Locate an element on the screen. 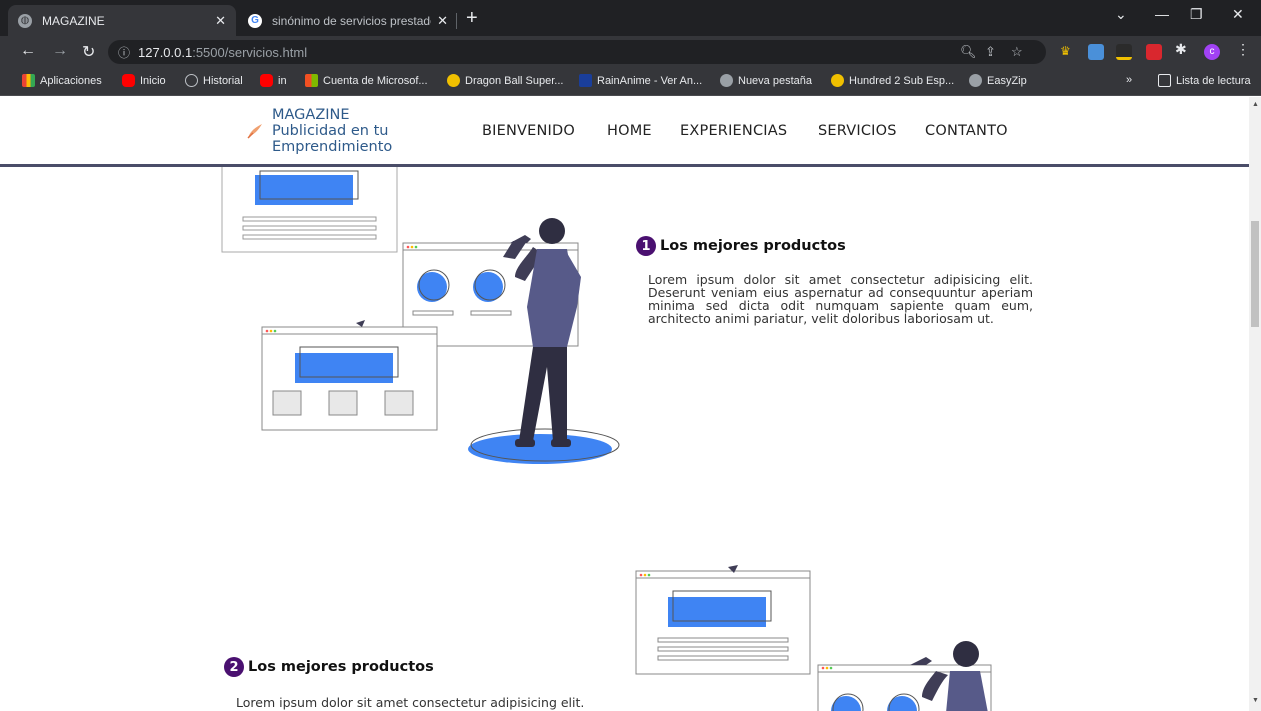 The width and height of the screenshot is (1261, 711). bookmark-label: Historial is located at coordinates (223, 80).